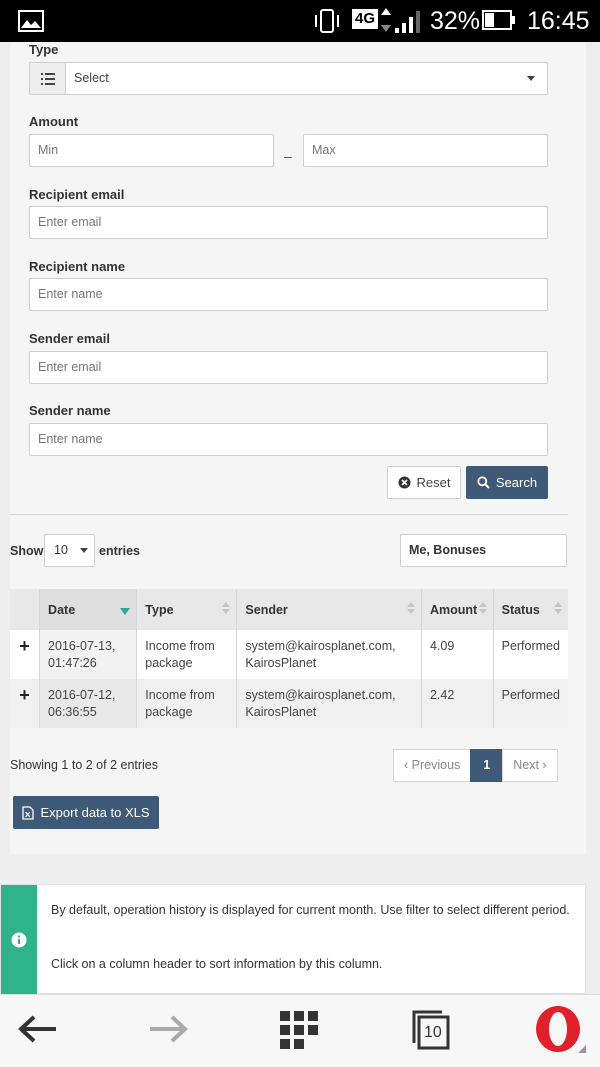 The height and width of the screenshot is (1067, 600). I want to click on column-header-sender: Sender, so click(329, 609).